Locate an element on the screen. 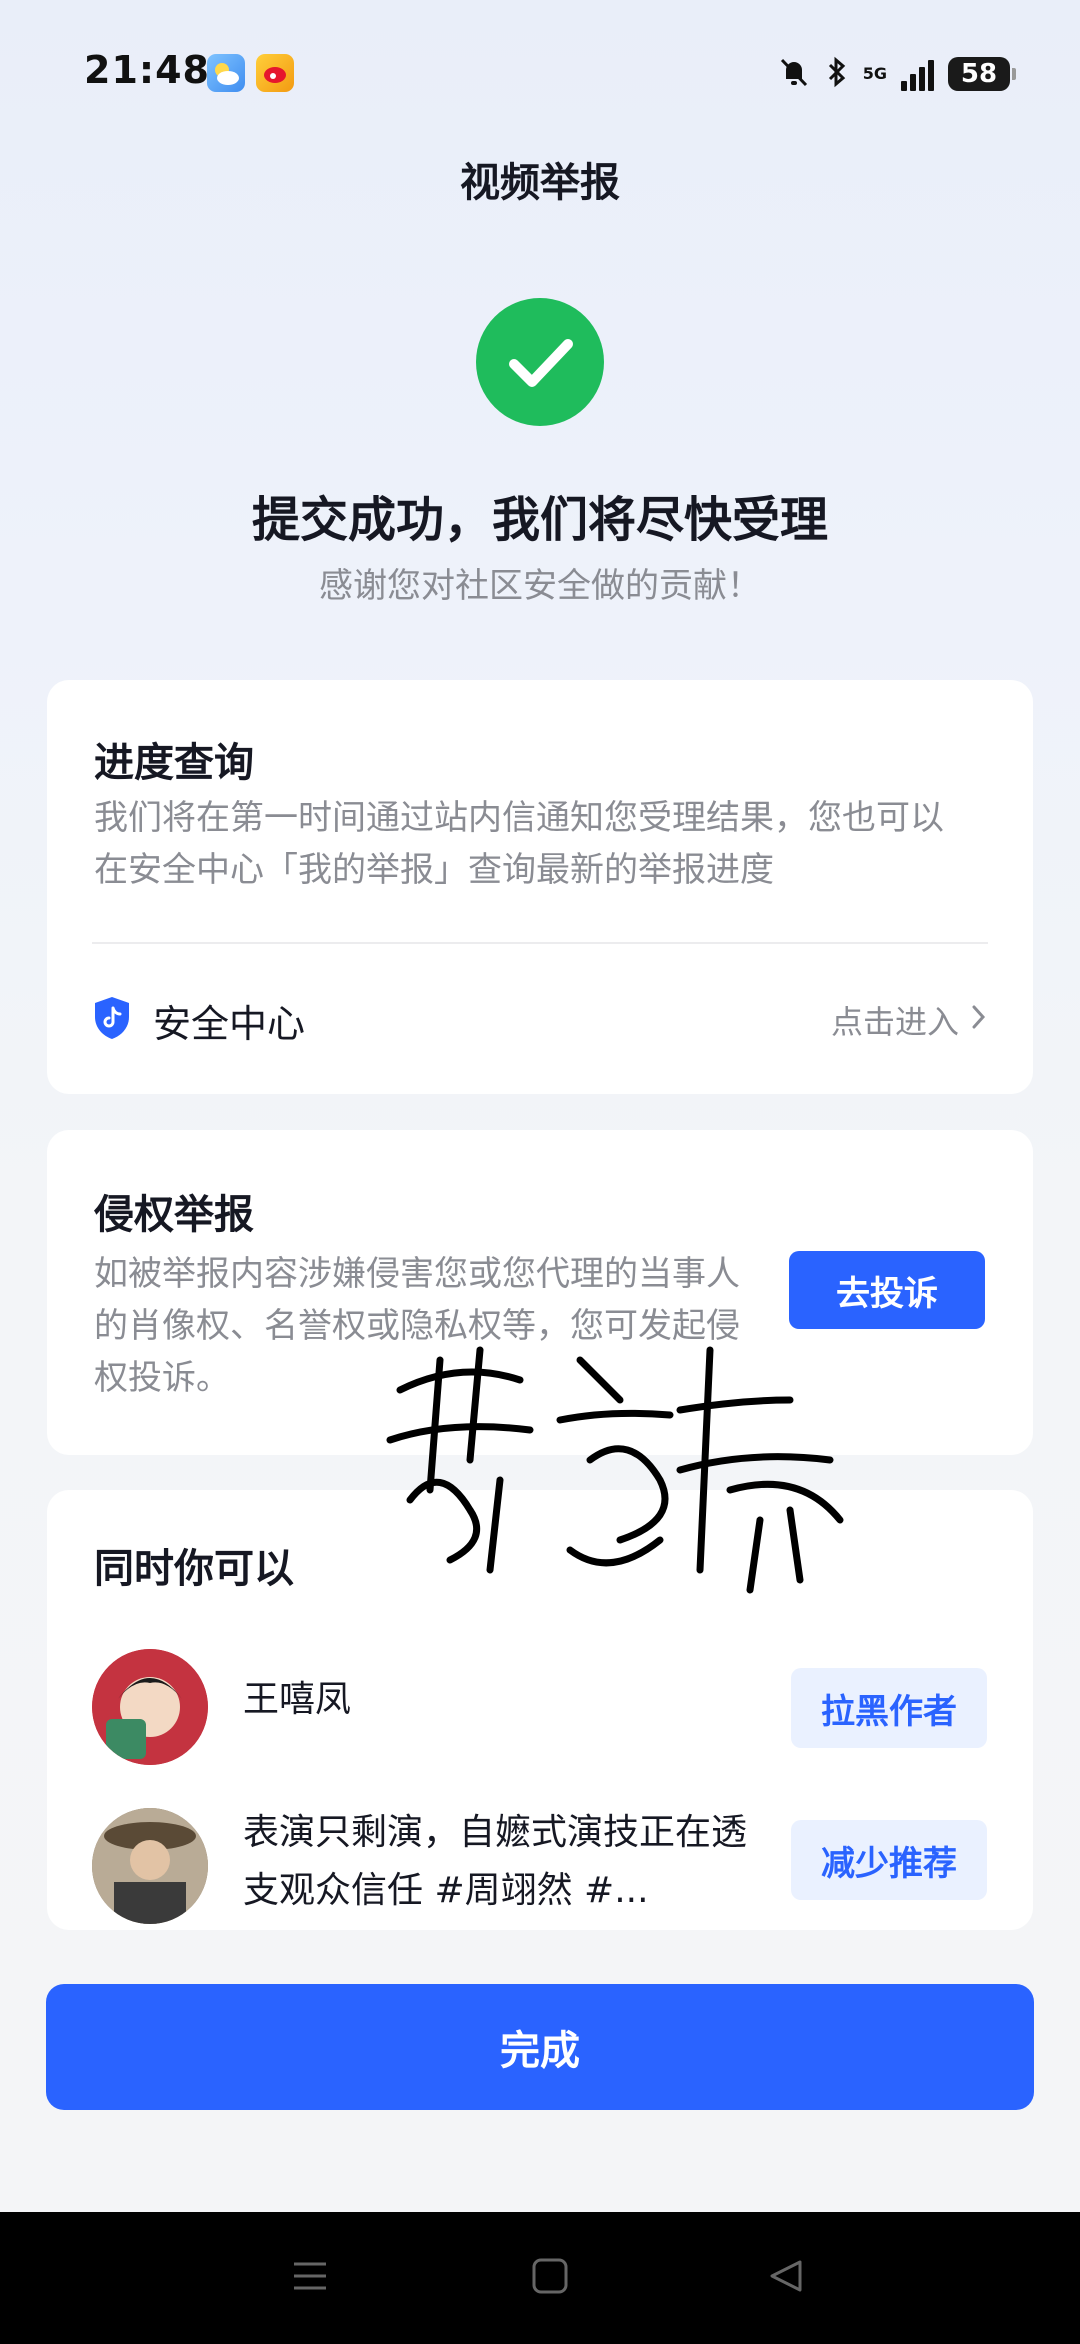 Image resolution: width=1080 pixels, height=2344 pixels. block-author-button: 拉黑作者 is located at coordinates (889, 1708).